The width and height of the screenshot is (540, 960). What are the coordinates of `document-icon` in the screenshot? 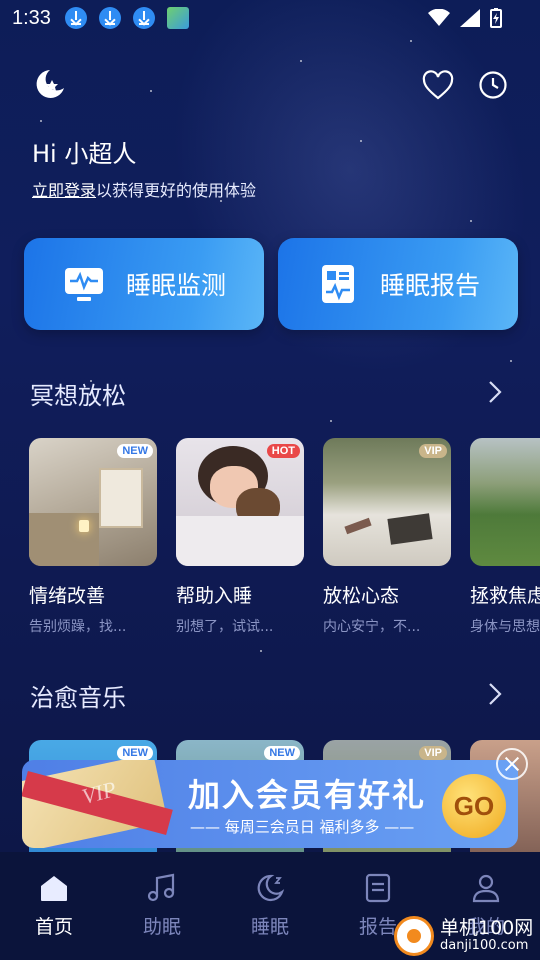 It's located at (378, 888).